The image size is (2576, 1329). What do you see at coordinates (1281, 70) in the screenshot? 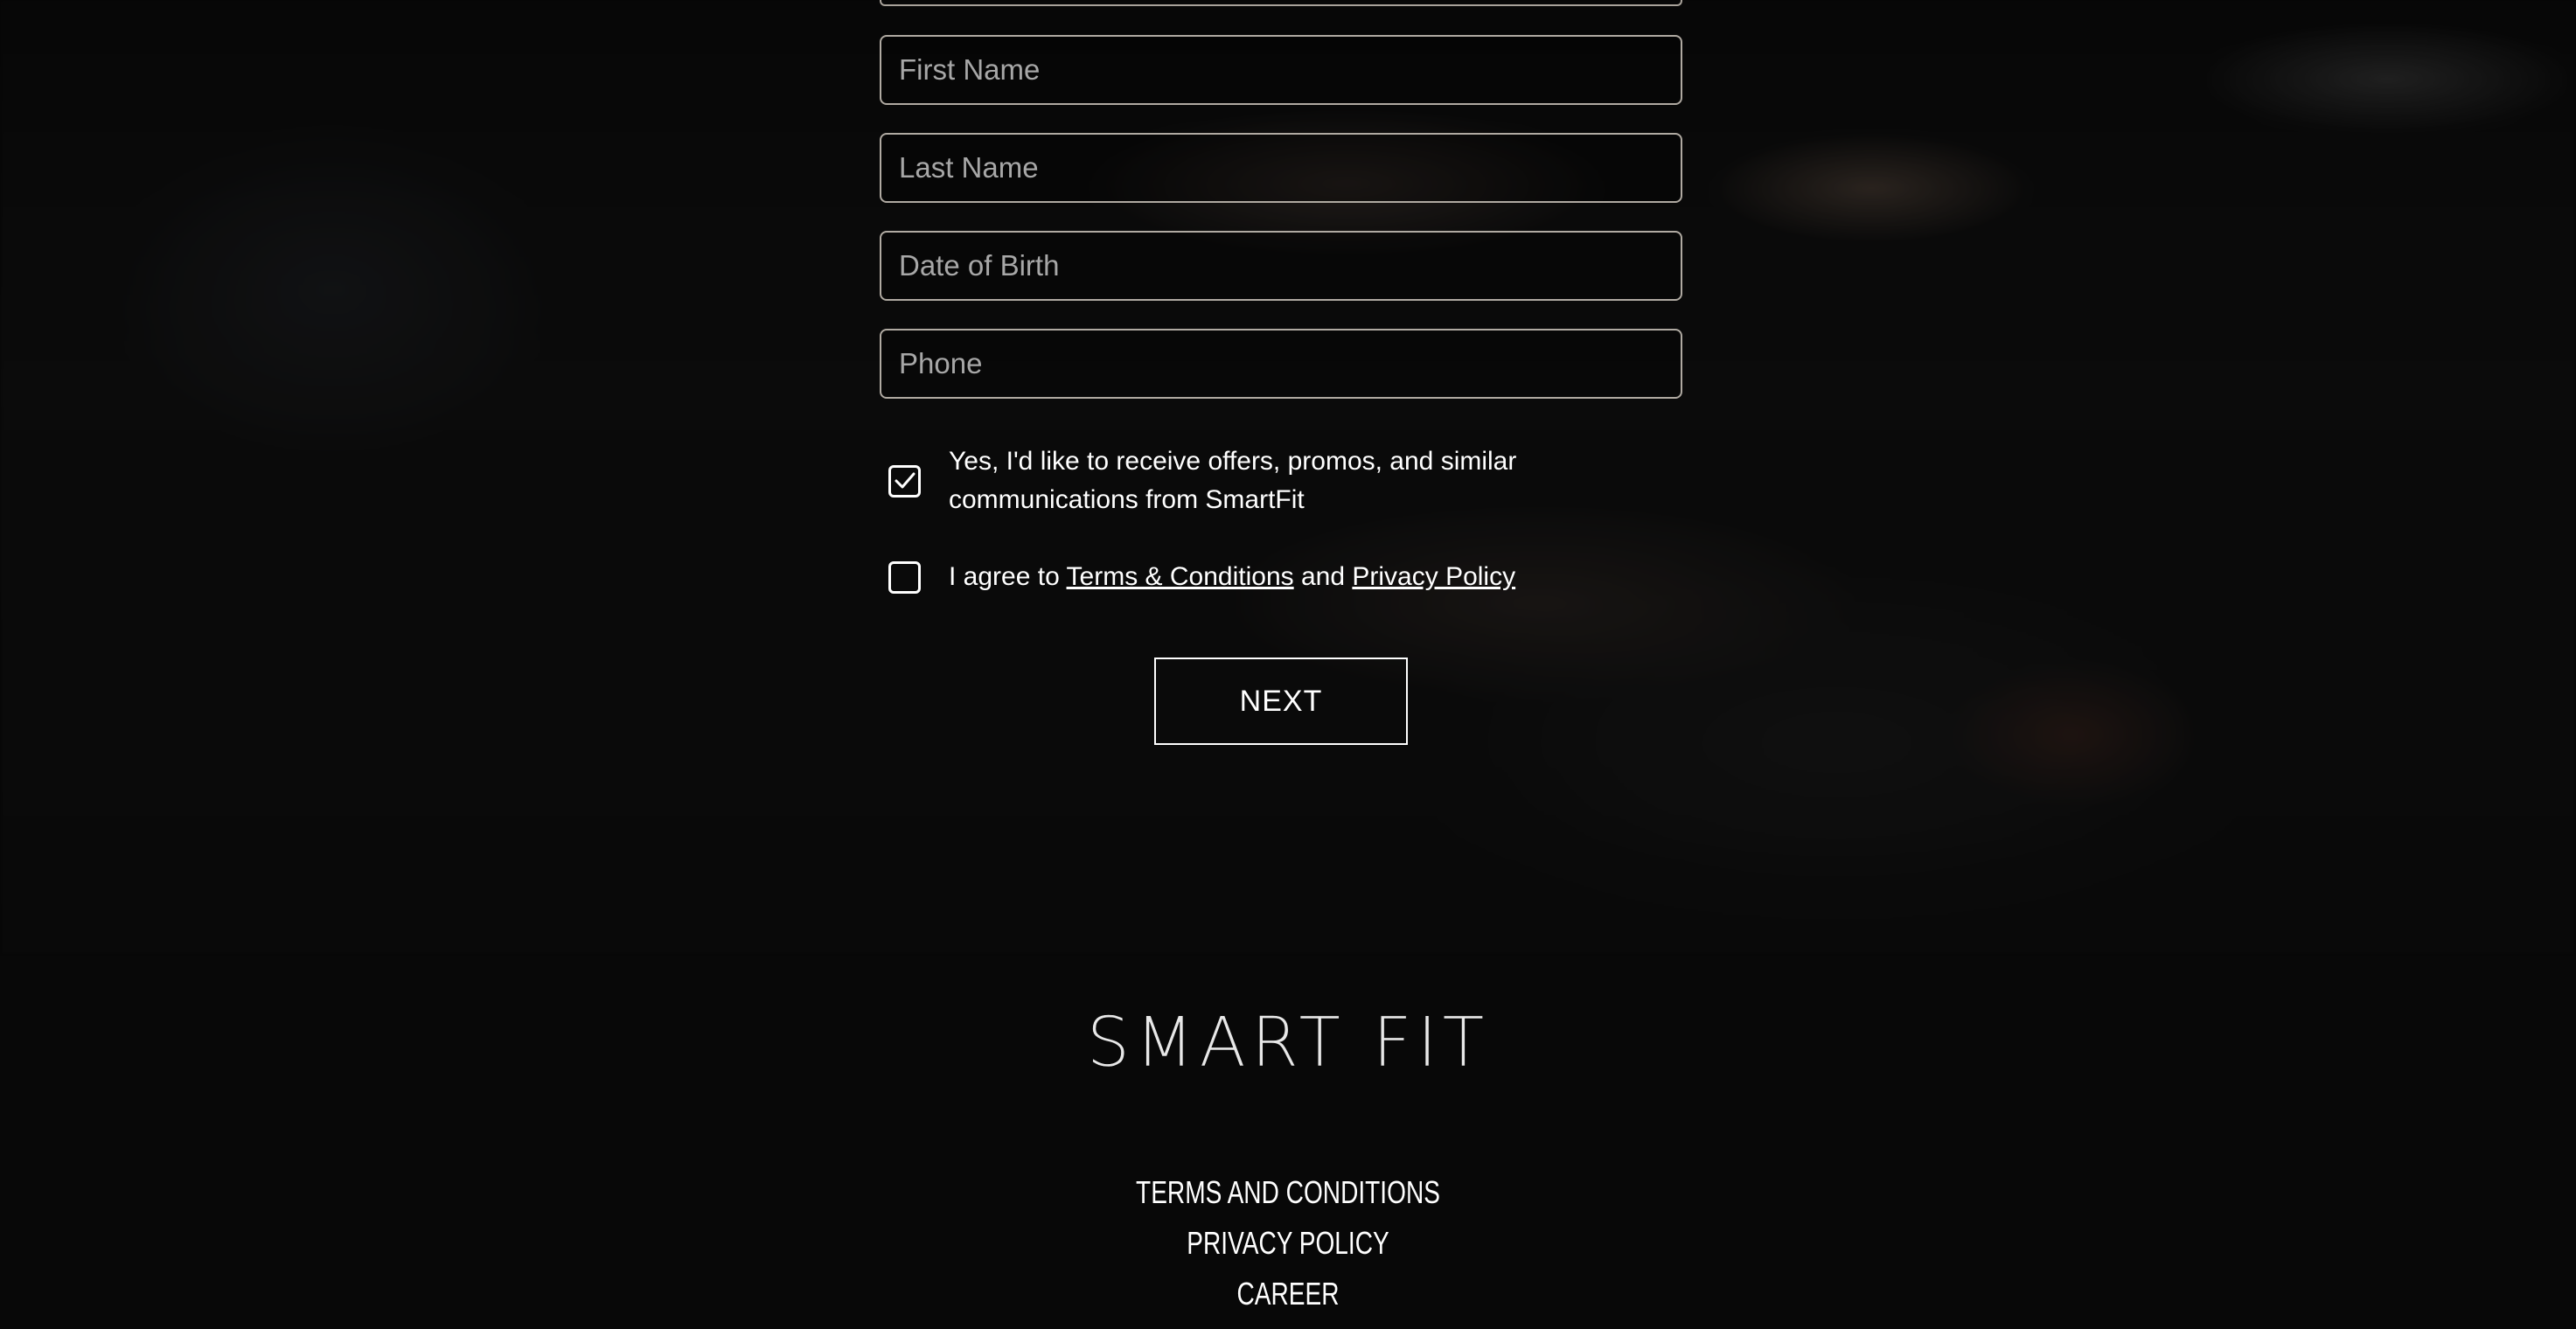
I see `first-name-input` at bounding box center [1281, 70].